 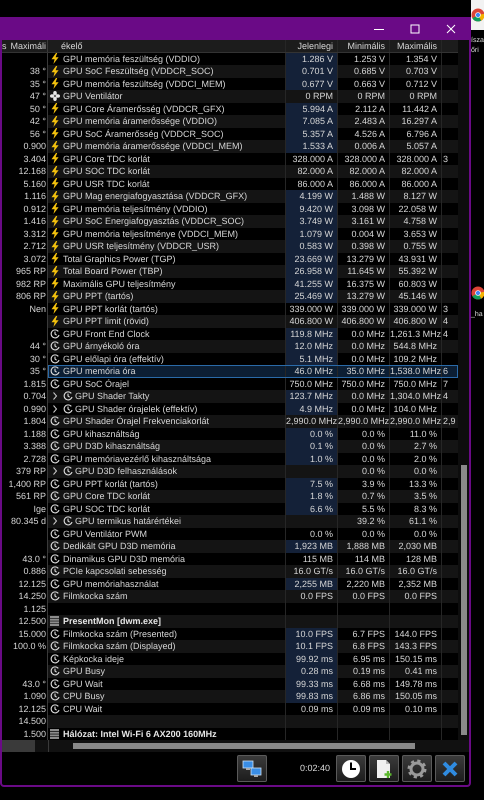 I want to click on clock-button, so click(x=351, y=768).